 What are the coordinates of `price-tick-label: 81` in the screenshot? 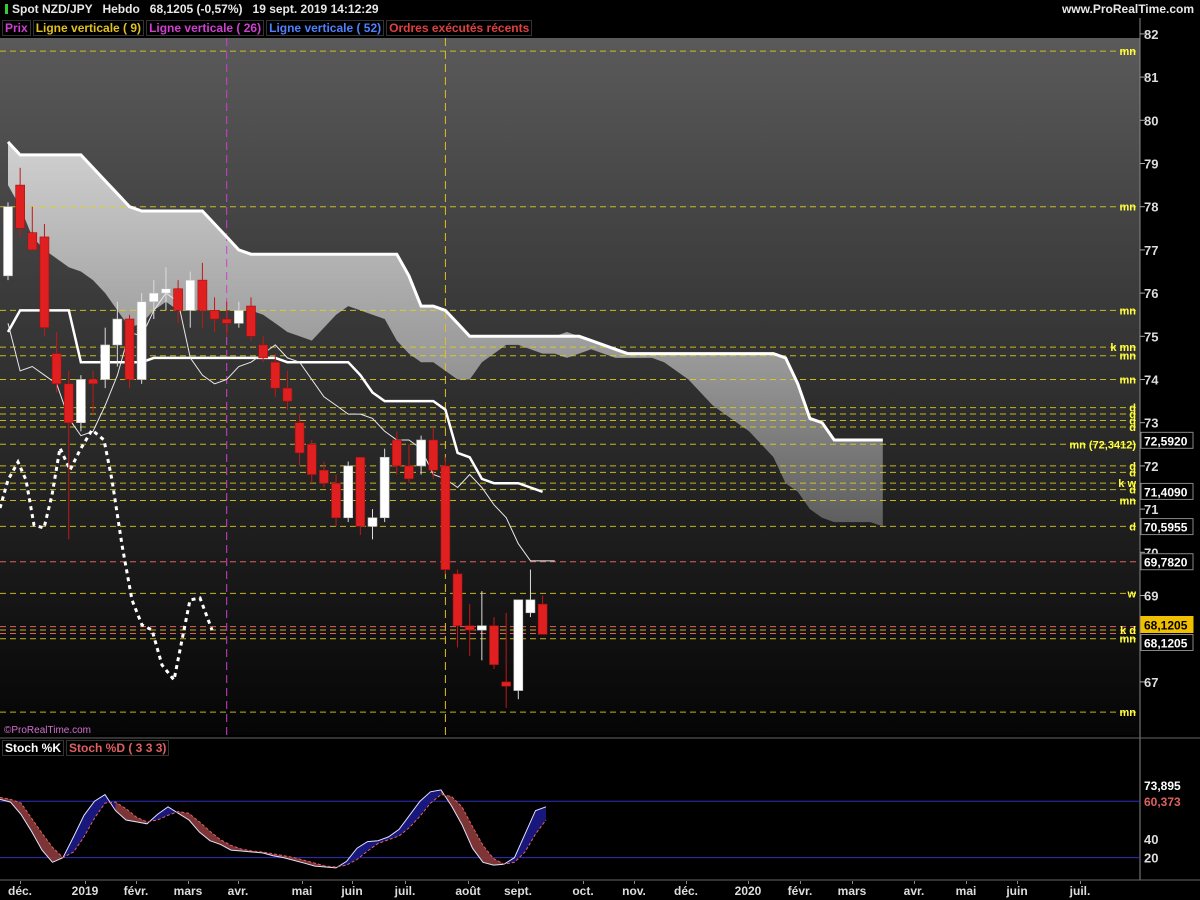 It's located at (1151, 77).